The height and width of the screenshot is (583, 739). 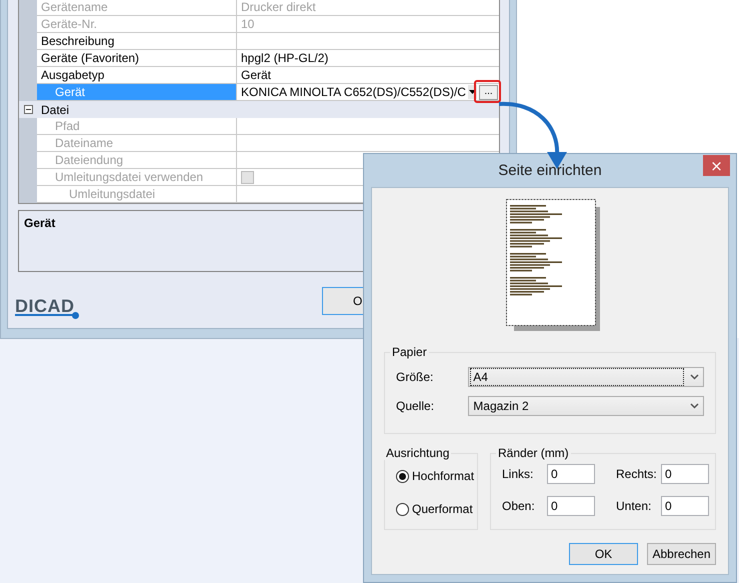 I want to click on field-label: Rechts:, so click(x=636, y=474).